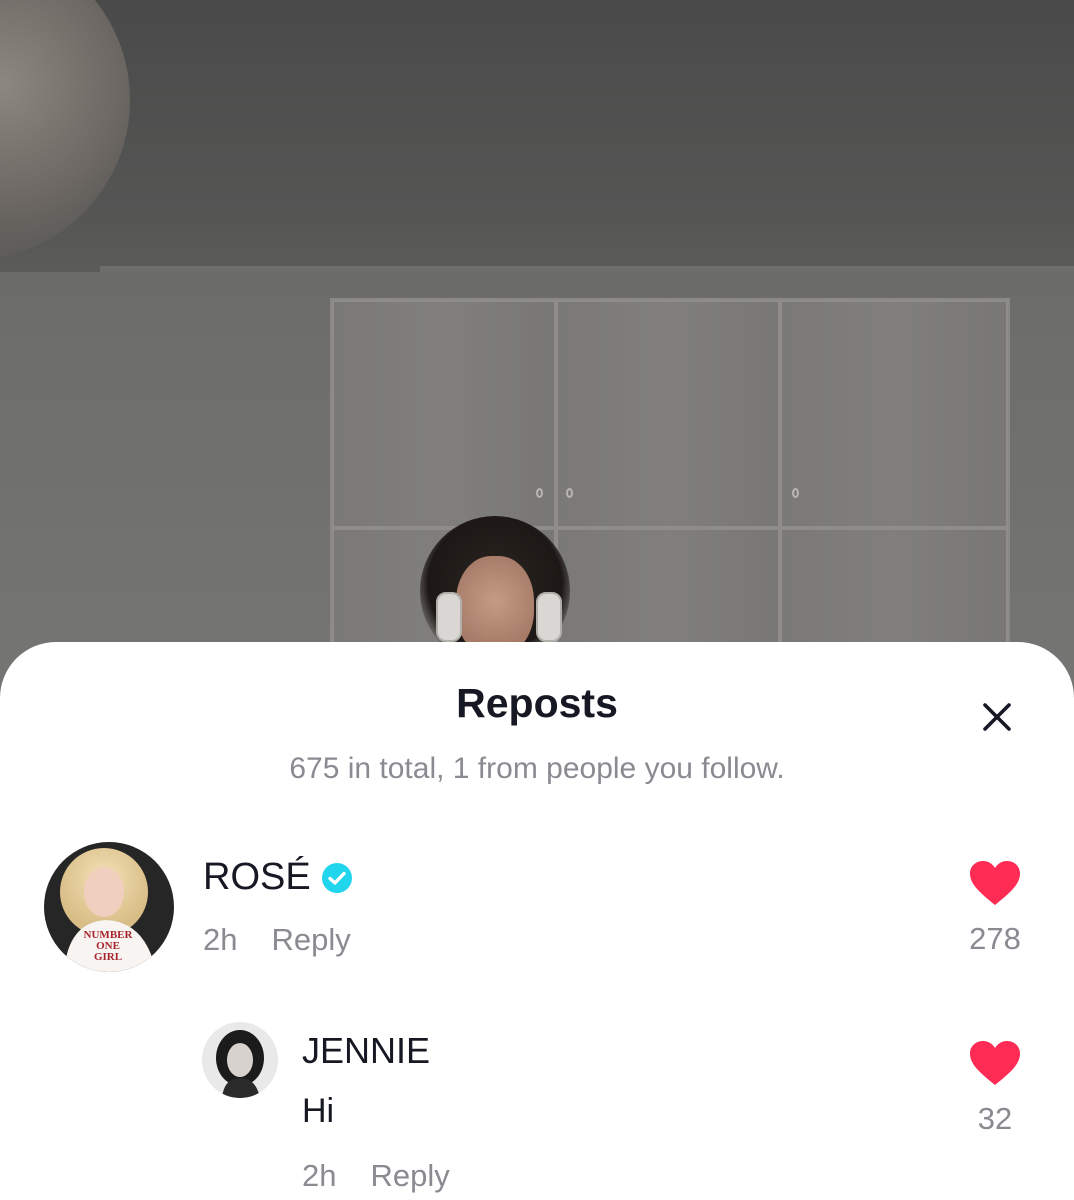  Describe the element at coordinates (449, 617) in the screenshot. I see `headphone-left` at that location.